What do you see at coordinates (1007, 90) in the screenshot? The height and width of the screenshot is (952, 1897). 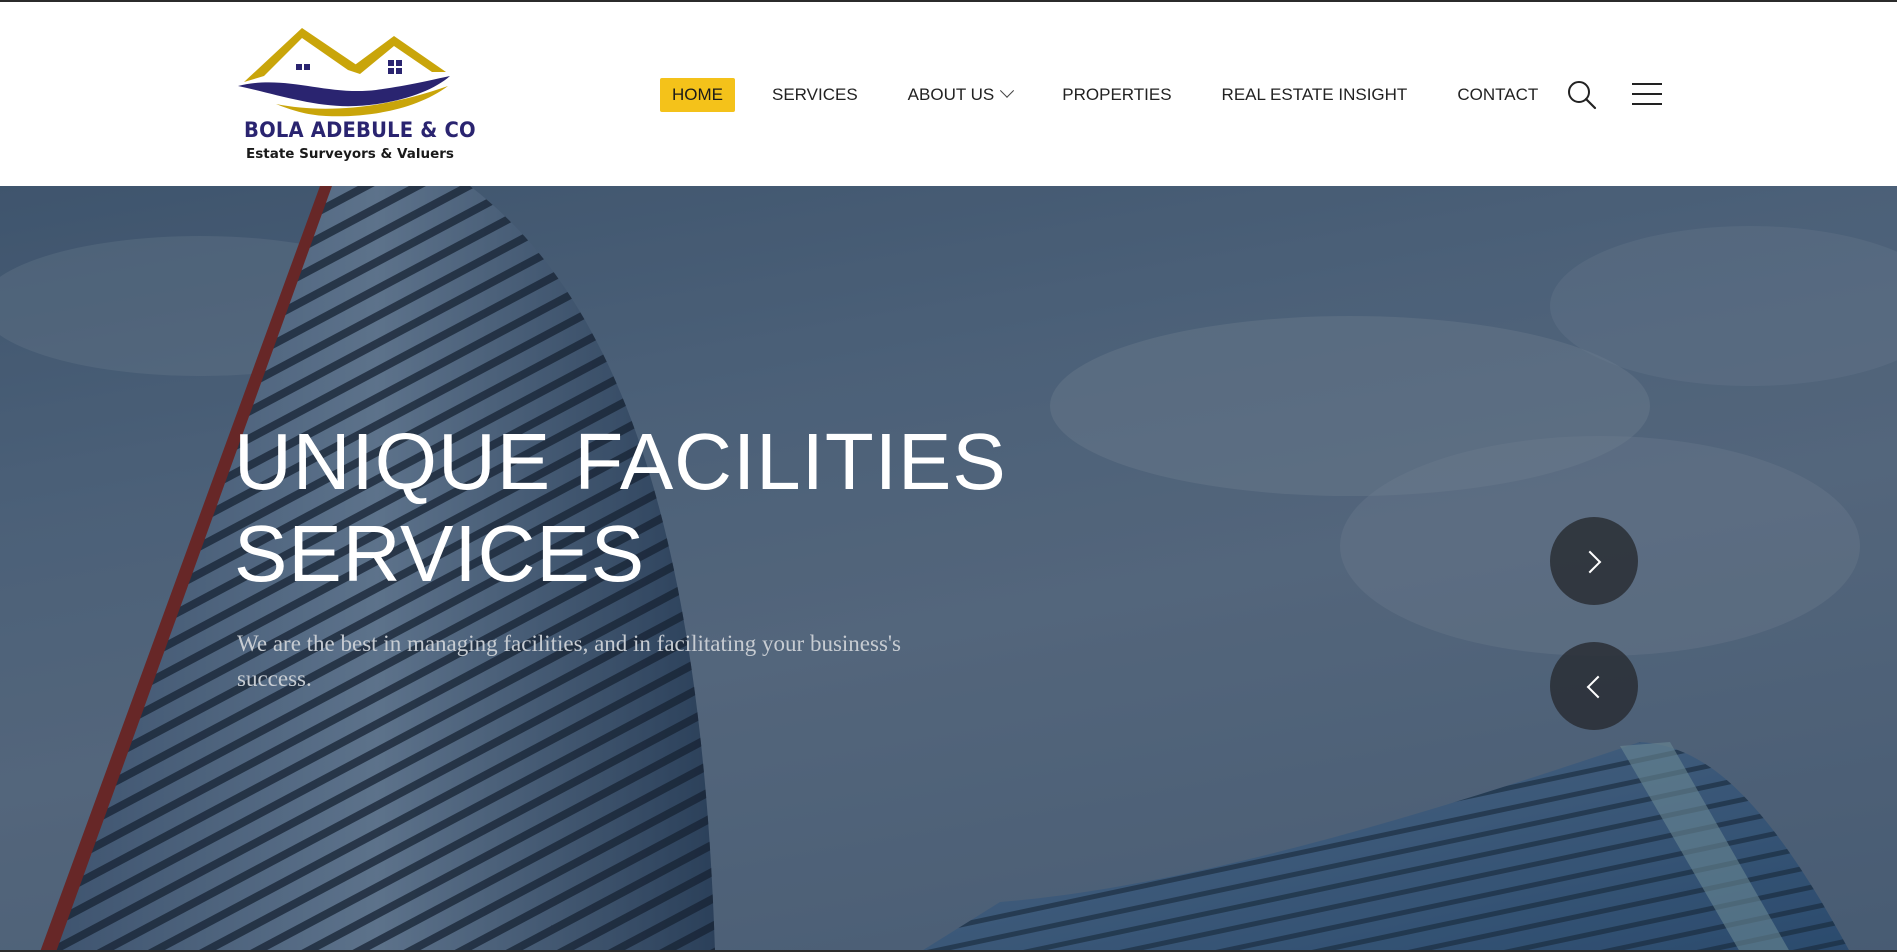 I see `chevron-down-icon` at bounding box center [1007, 90].